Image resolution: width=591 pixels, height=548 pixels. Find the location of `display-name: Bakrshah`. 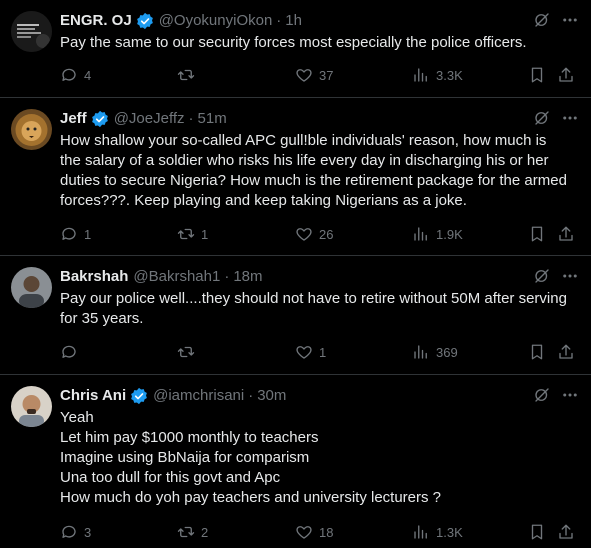

display-name: Bakrshah is located at coordinates (94, 277).